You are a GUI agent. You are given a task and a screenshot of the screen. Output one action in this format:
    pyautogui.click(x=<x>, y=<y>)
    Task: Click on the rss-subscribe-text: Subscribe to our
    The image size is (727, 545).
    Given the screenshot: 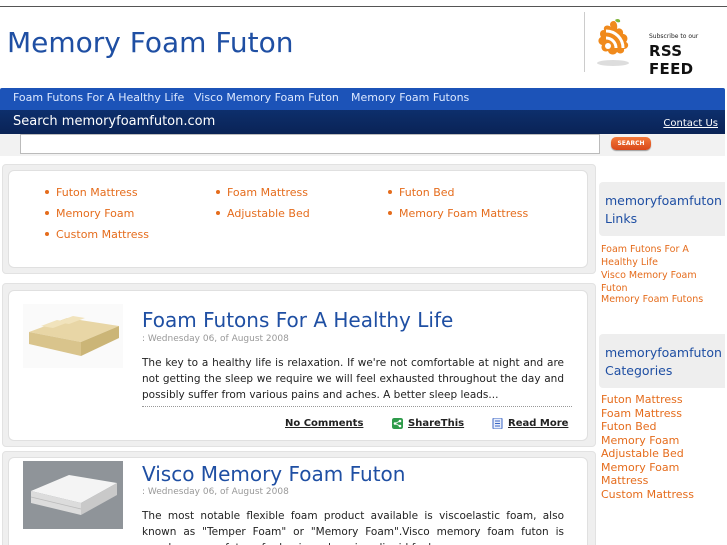 What is the action you would take?
    pyautogui.click(x=674, y=36)
    